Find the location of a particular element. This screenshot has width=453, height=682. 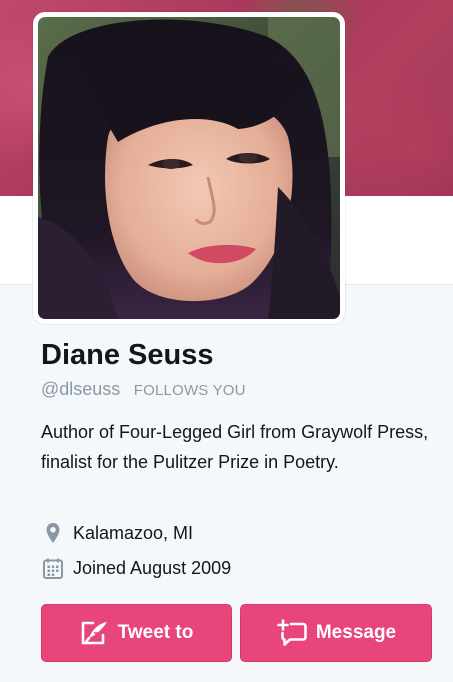

profile-location: Kalamazoo, MI is located at coordinates (118, 533).